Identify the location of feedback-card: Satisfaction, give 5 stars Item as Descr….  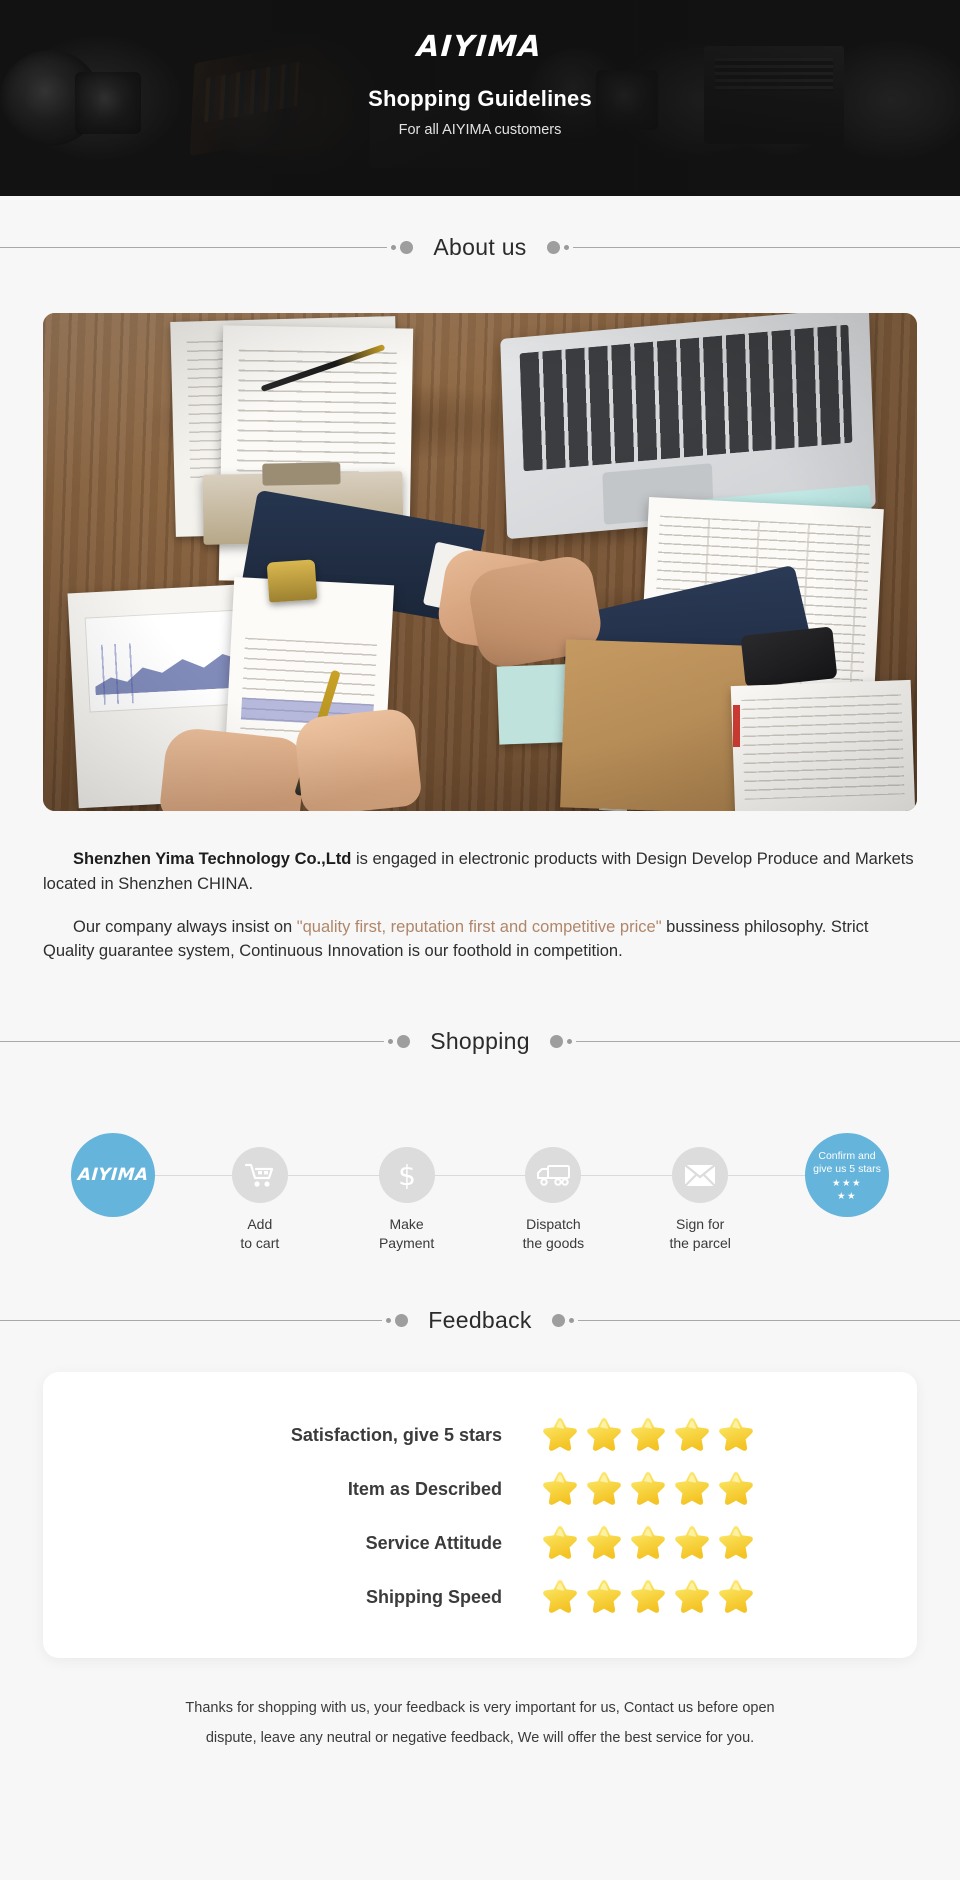
(480, 1515).